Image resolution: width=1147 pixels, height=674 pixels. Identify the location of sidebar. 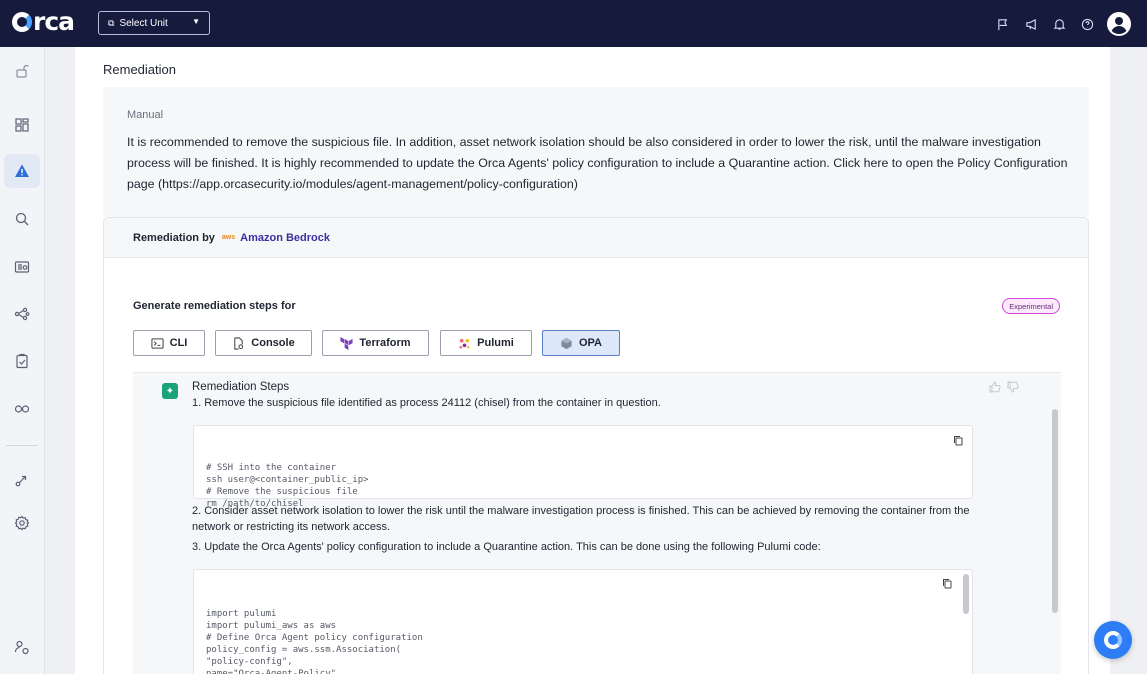
(22, 360).